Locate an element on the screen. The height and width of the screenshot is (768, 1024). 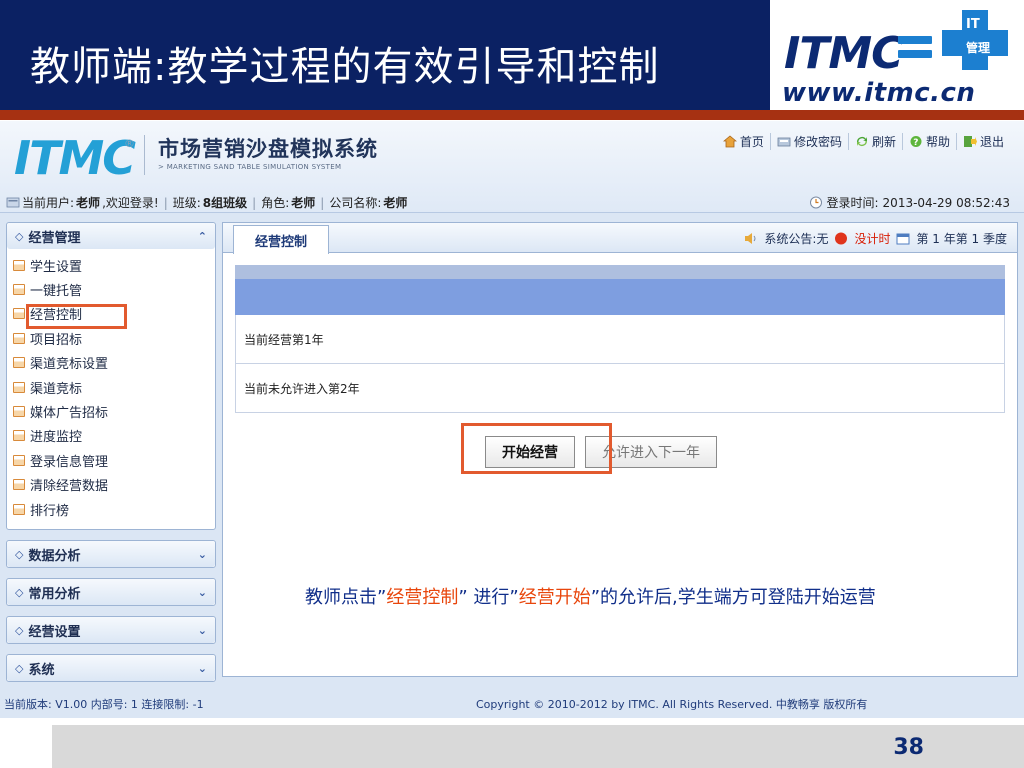
login-time-label: 登录时间: is located at coordinates (852, 203).